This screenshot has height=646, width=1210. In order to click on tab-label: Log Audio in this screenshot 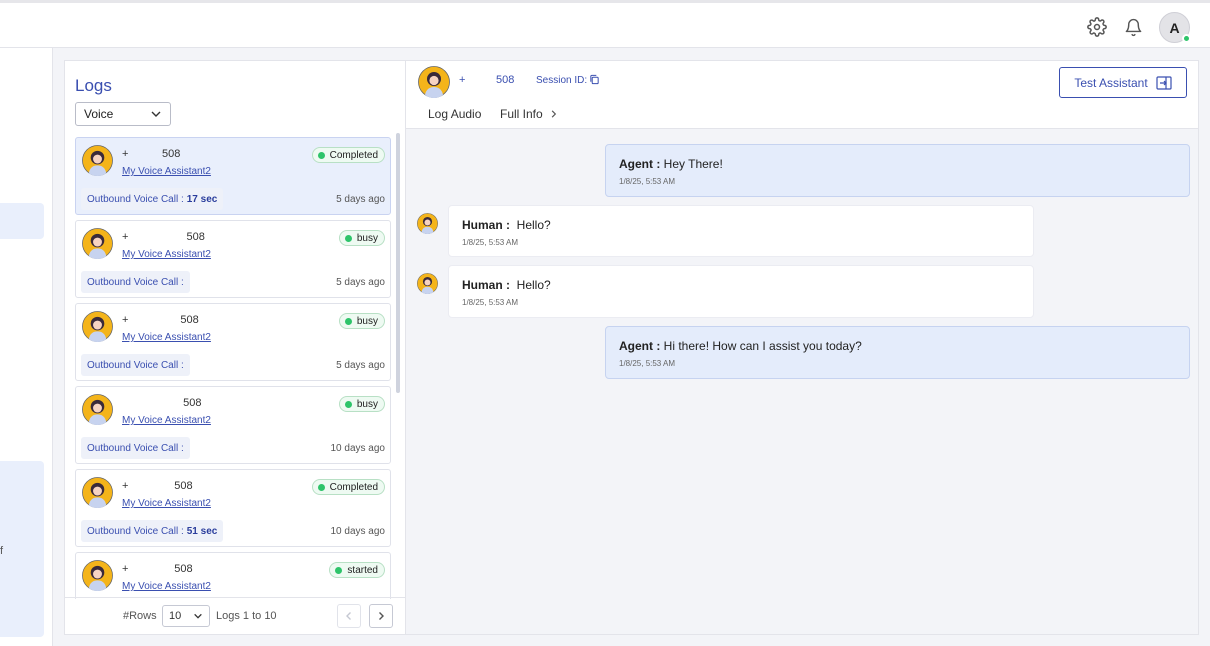, I will do `click(455, 114)`.